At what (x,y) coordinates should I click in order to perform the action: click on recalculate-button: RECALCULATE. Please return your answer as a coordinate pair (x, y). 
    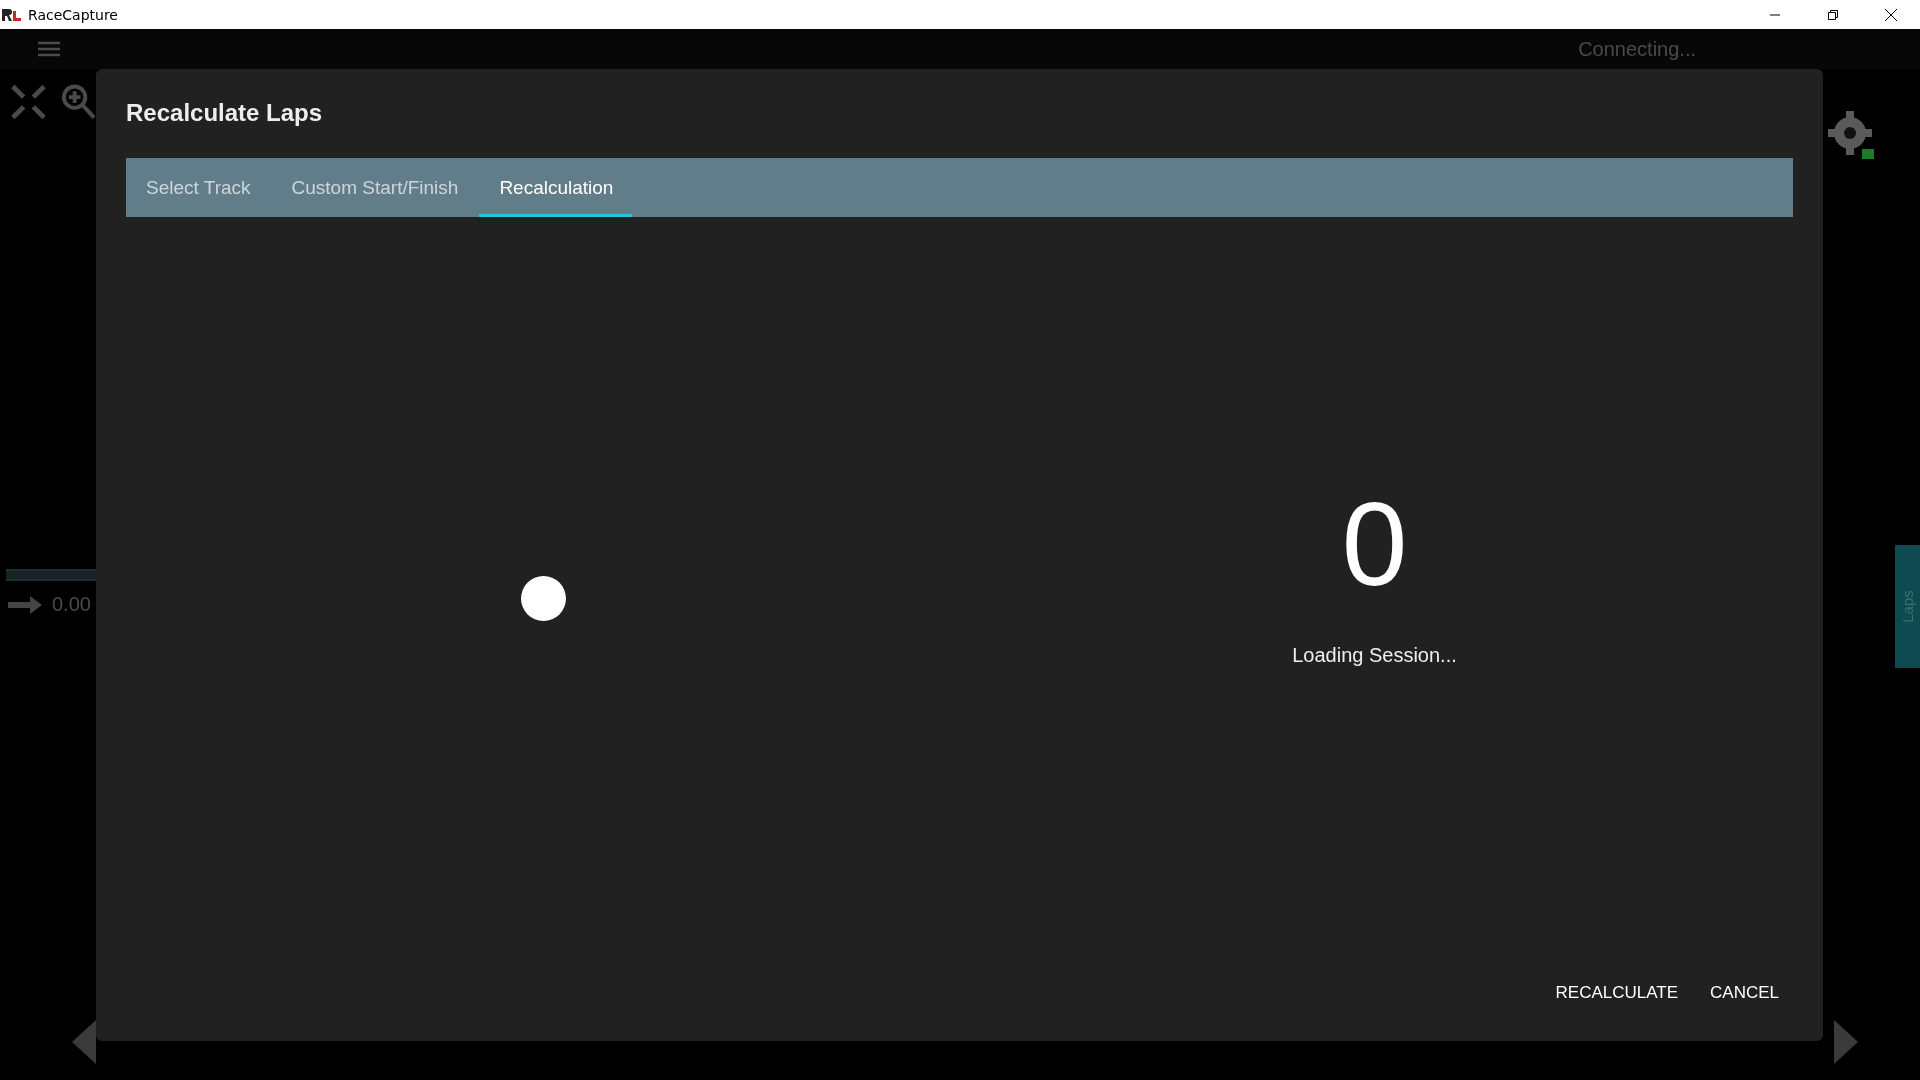
    Looking at the image, I should click on (1617, 993).